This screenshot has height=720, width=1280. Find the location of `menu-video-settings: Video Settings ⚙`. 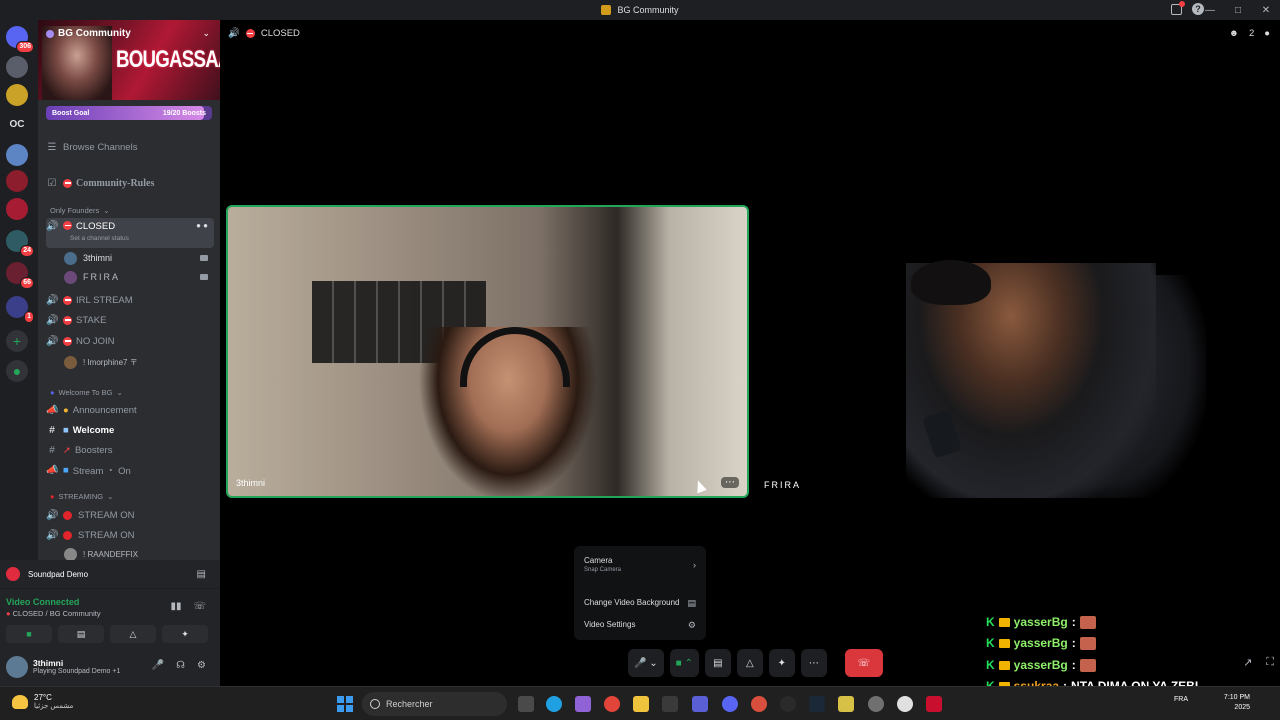

menu-video-settings: Video Settings ⚙ is located at coordinates (640, 625).